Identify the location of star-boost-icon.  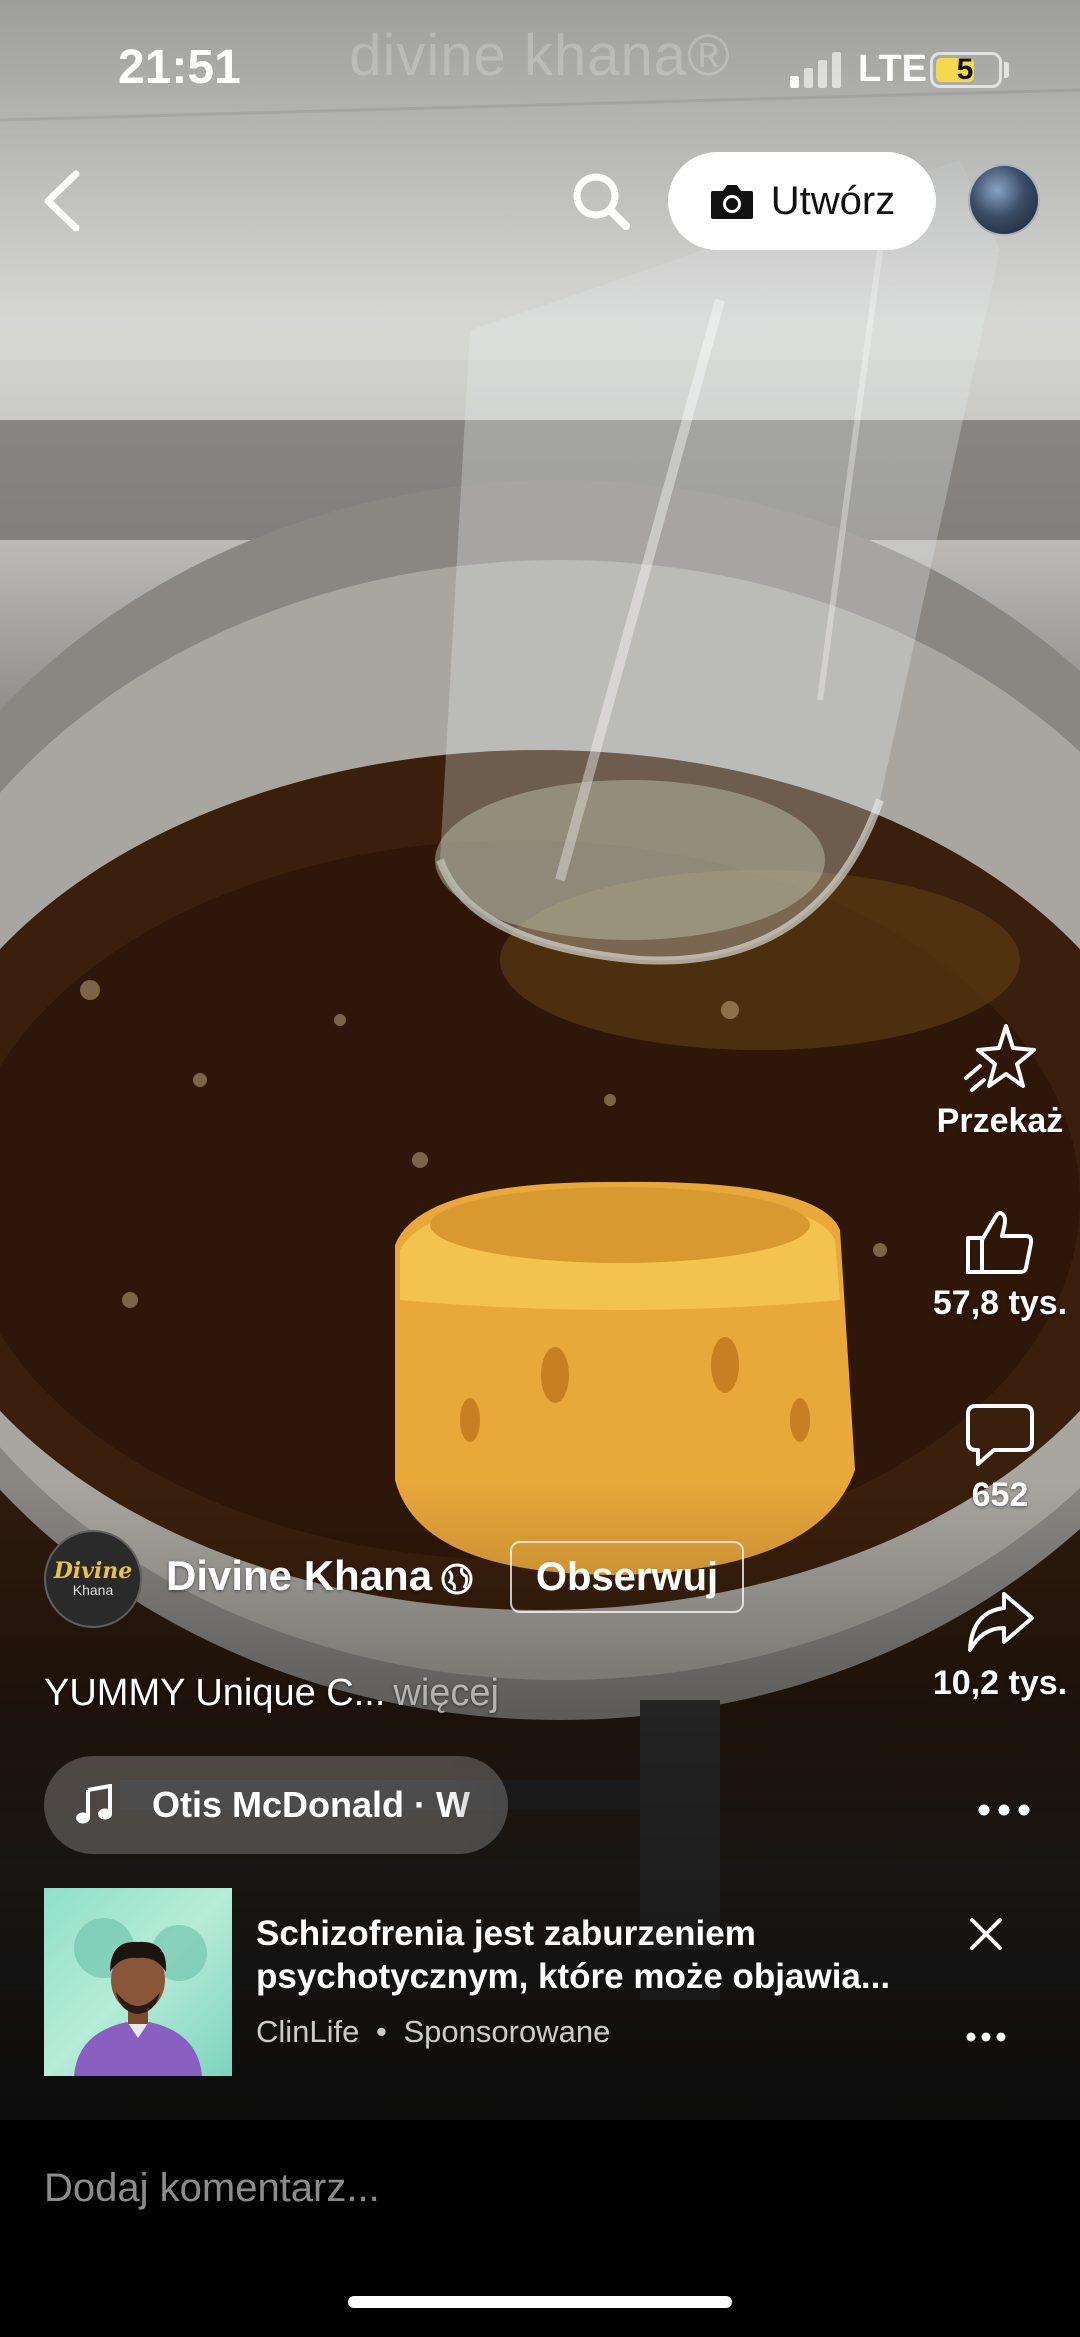
(1000, 1058).